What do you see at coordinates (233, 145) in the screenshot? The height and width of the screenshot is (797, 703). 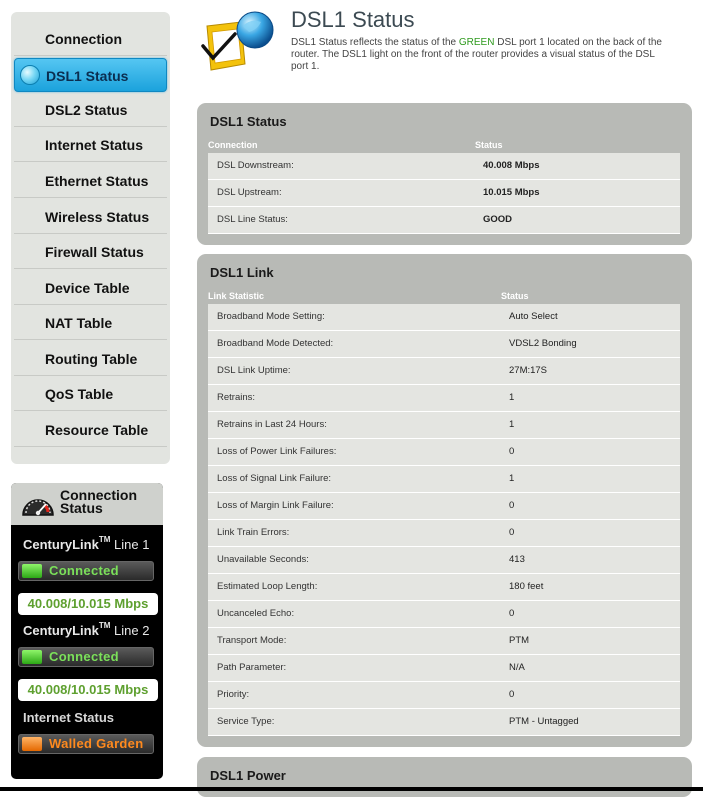 I see `column-header-connection: Connection` at bounding box center [233, 145].